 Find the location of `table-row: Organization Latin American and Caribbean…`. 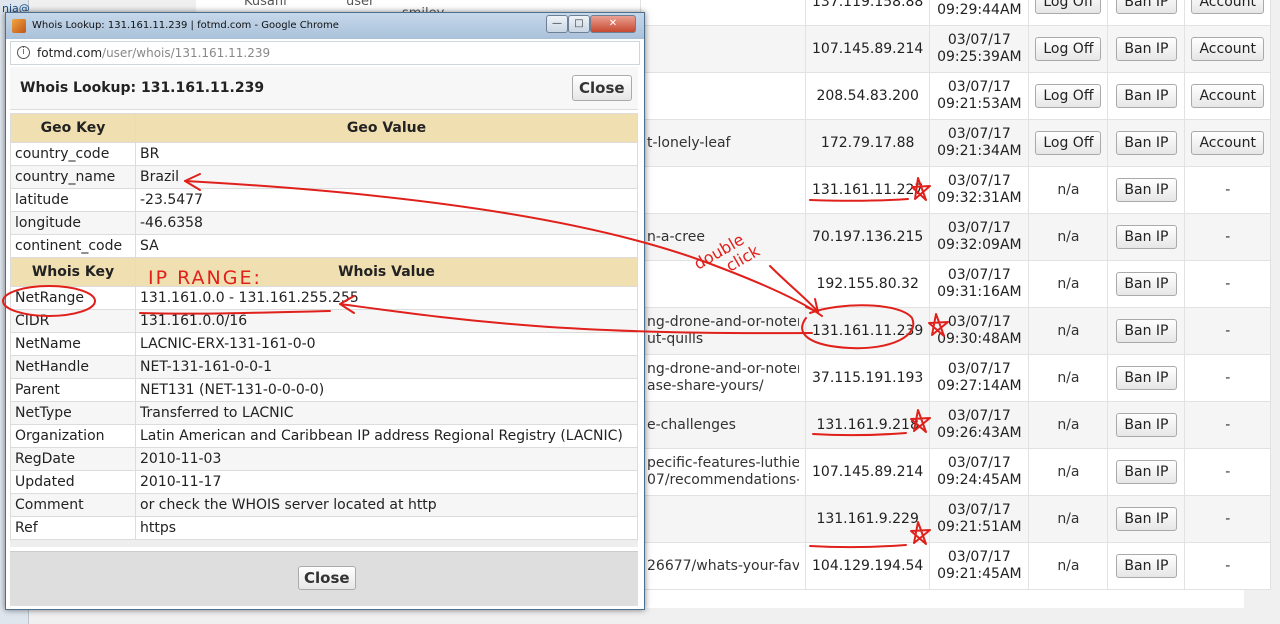

table-row: Organization Latin American and Caribbean… is located at coordinates (324, 436).